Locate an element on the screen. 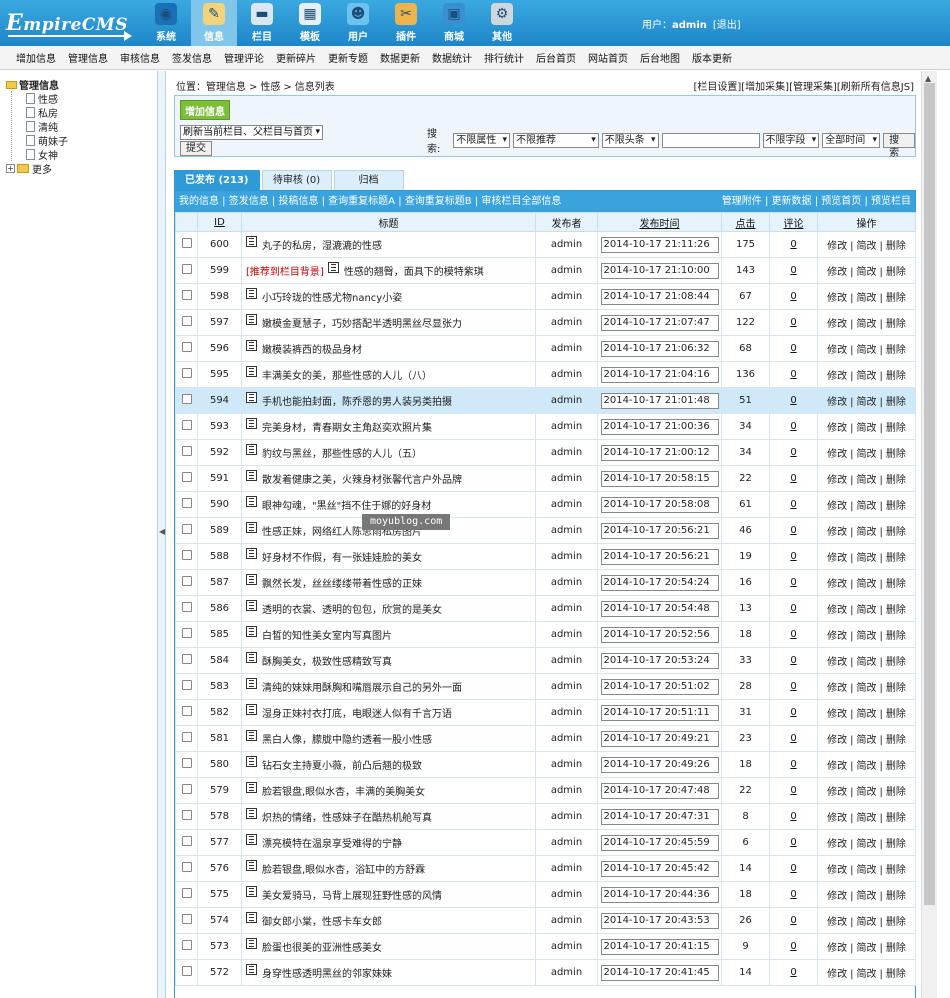 Image resolution: width=950 pixels, height=998 pixels. time-select: 全部时间 is located at coordinates (851, 140).